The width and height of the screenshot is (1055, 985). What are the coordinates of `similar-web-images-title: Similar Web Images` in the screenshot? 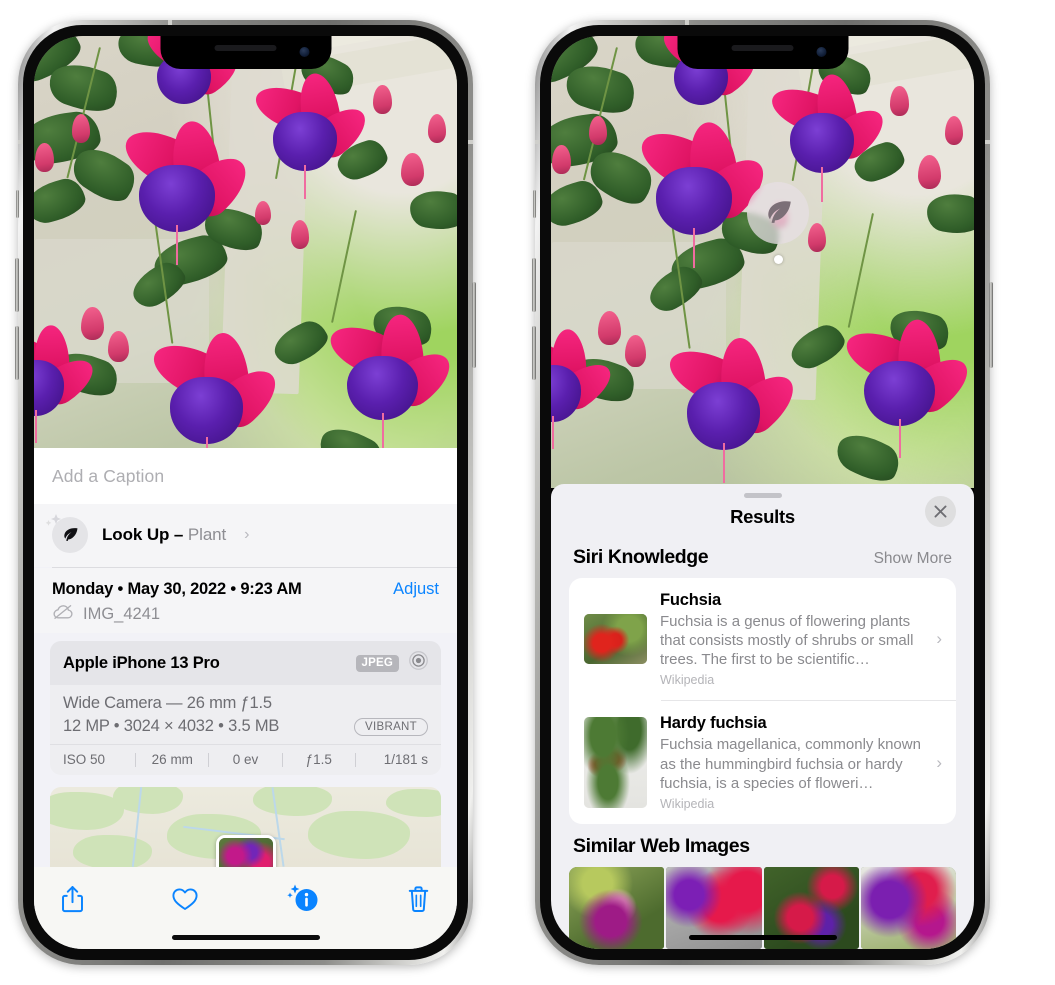 It's located at (661, 846).